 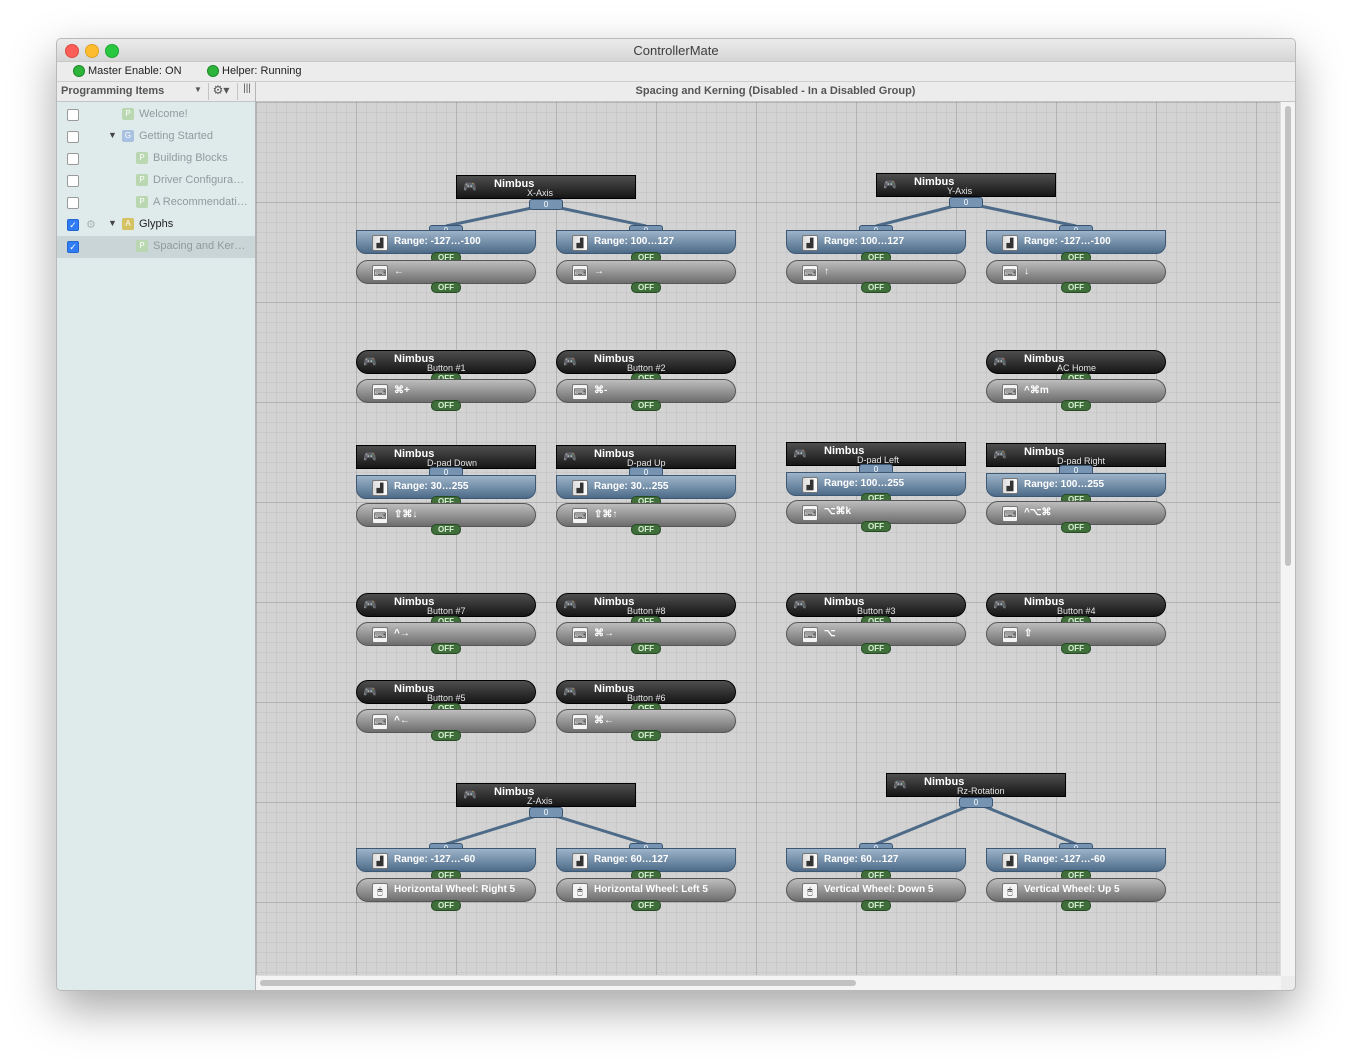 I want to click on gear-icon: ⚙▾, so click(x=220, y=91).